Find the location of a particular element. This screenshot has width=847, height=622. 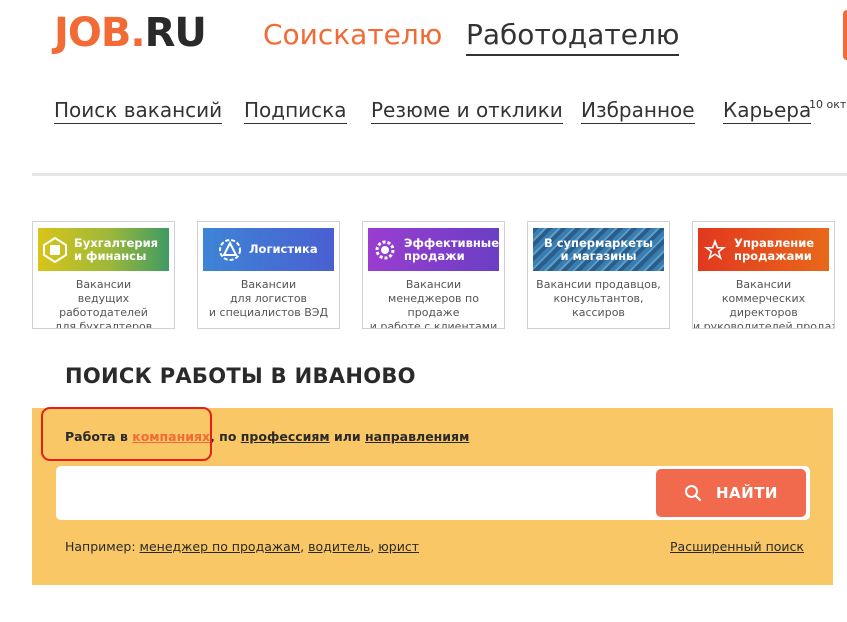

example-link: водитель is located at coordinates (339, 546).